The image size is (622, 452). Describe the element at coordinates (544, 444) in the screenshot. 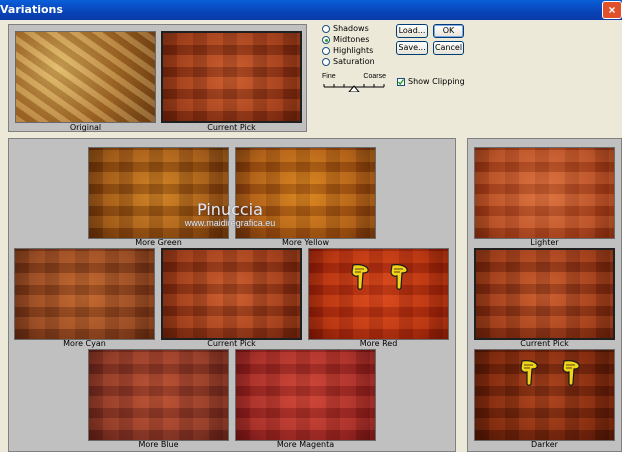

I see `darker-label: Darker` at that location.